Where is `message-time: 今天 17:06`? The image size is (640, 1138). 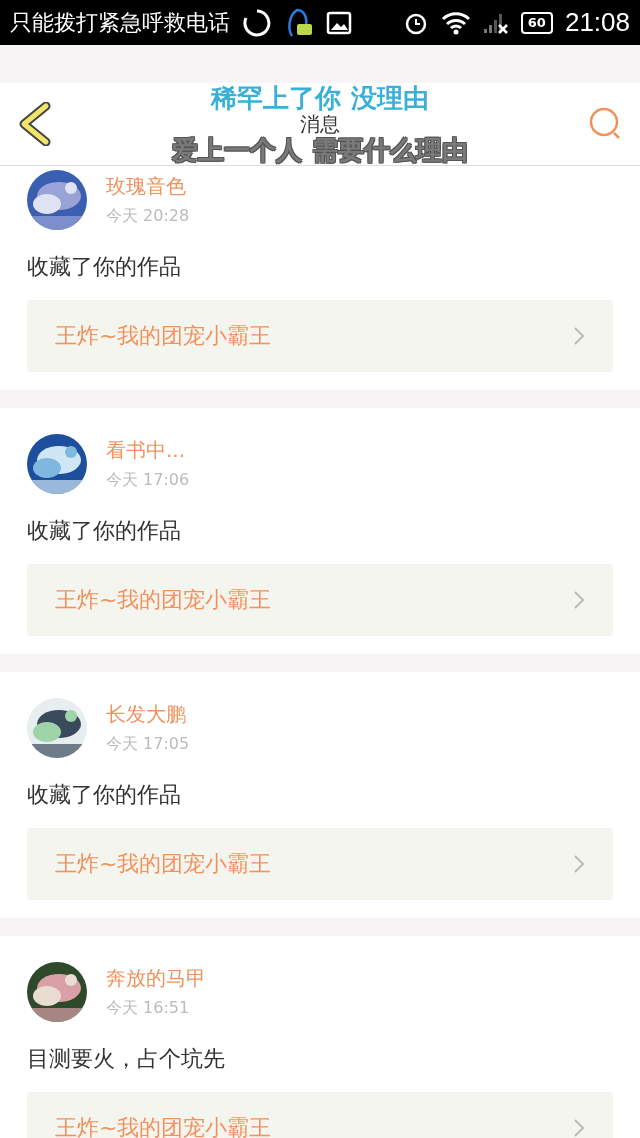
message-time: 今天 17:06 is located at coordinates (148, 480).